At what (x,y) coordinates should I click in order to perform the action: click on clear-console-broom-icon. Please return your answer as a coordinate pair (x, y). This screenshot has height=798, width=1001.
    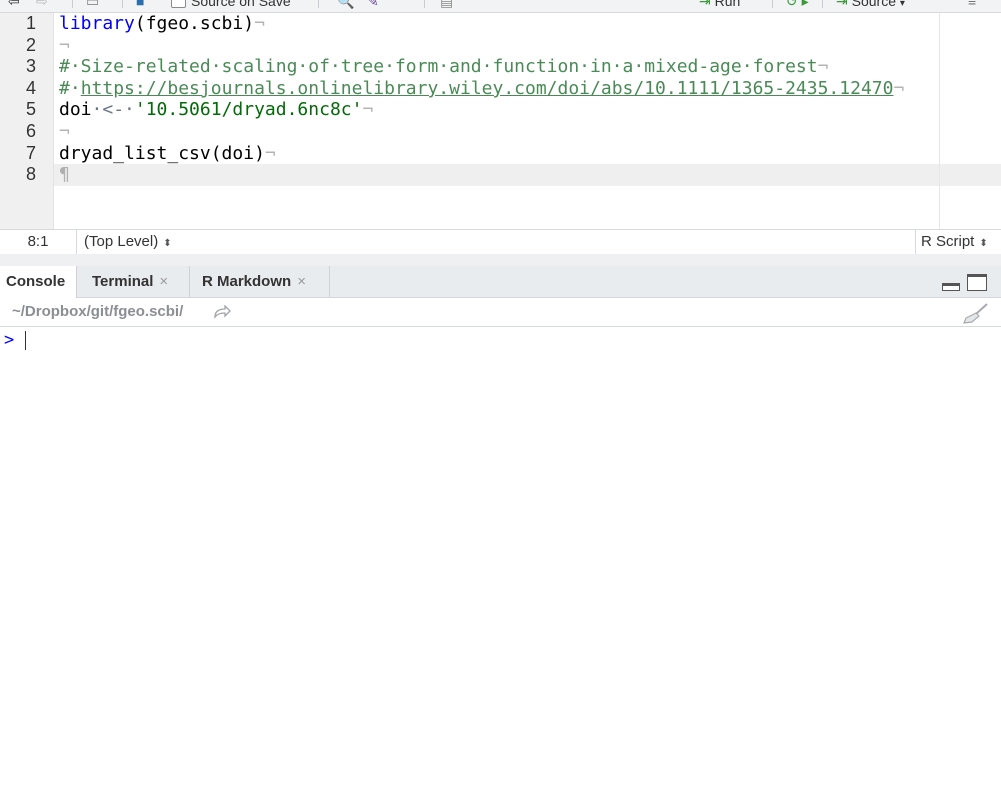
    Looking at the image, I should click on (976, 313).